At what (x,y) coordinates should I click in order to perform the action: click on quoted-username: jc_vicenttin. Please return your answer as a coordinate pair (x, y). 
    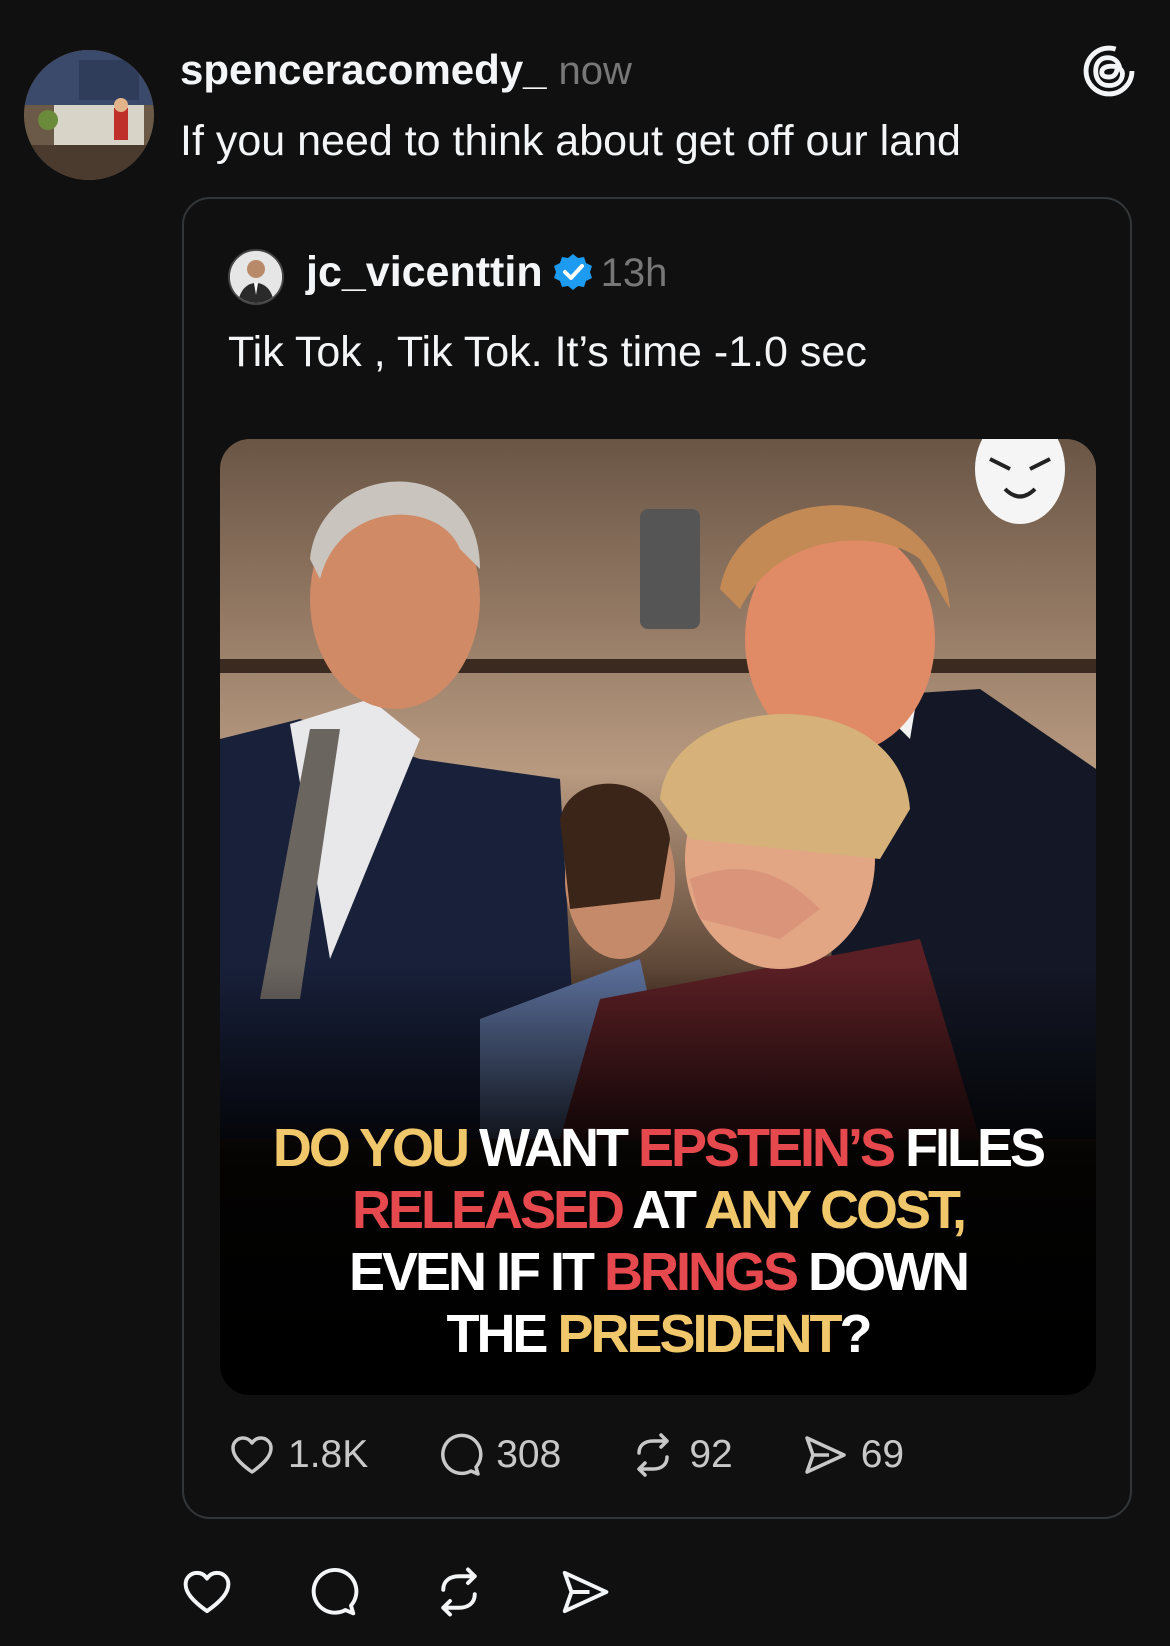
    Looking at the image, I should click on (424, 272).